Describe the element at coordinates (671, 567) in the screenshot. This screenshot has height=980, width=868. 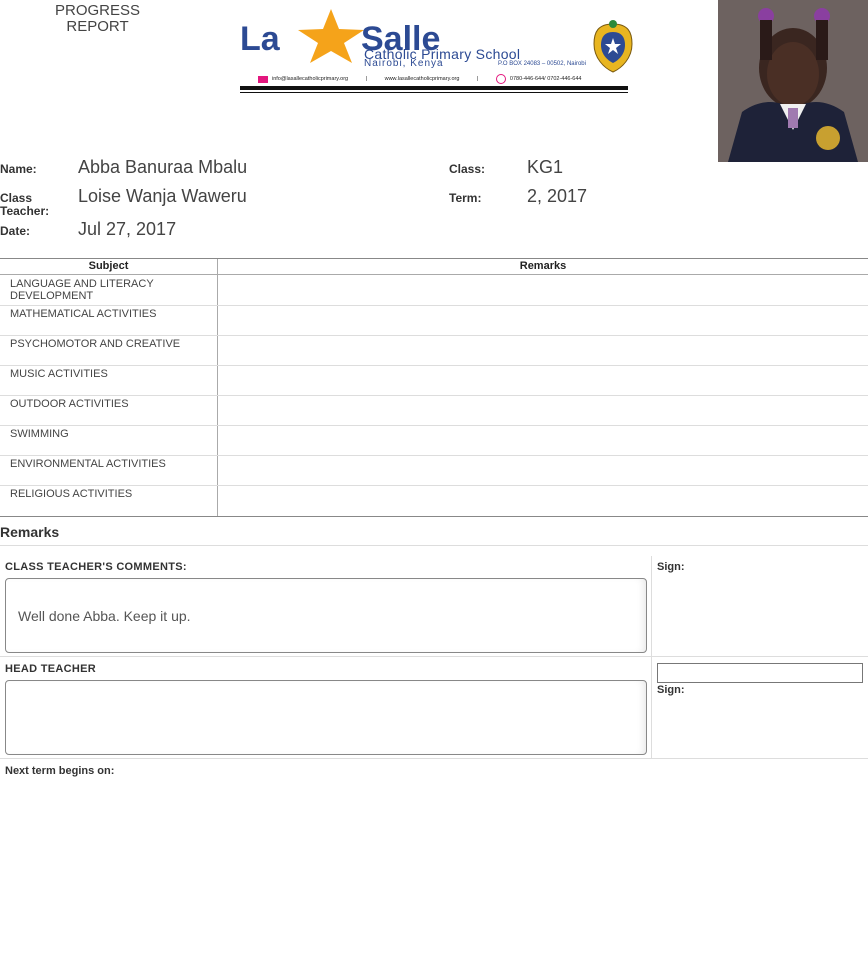
I see `class-teacher-sign-label: Sign:` at that location.